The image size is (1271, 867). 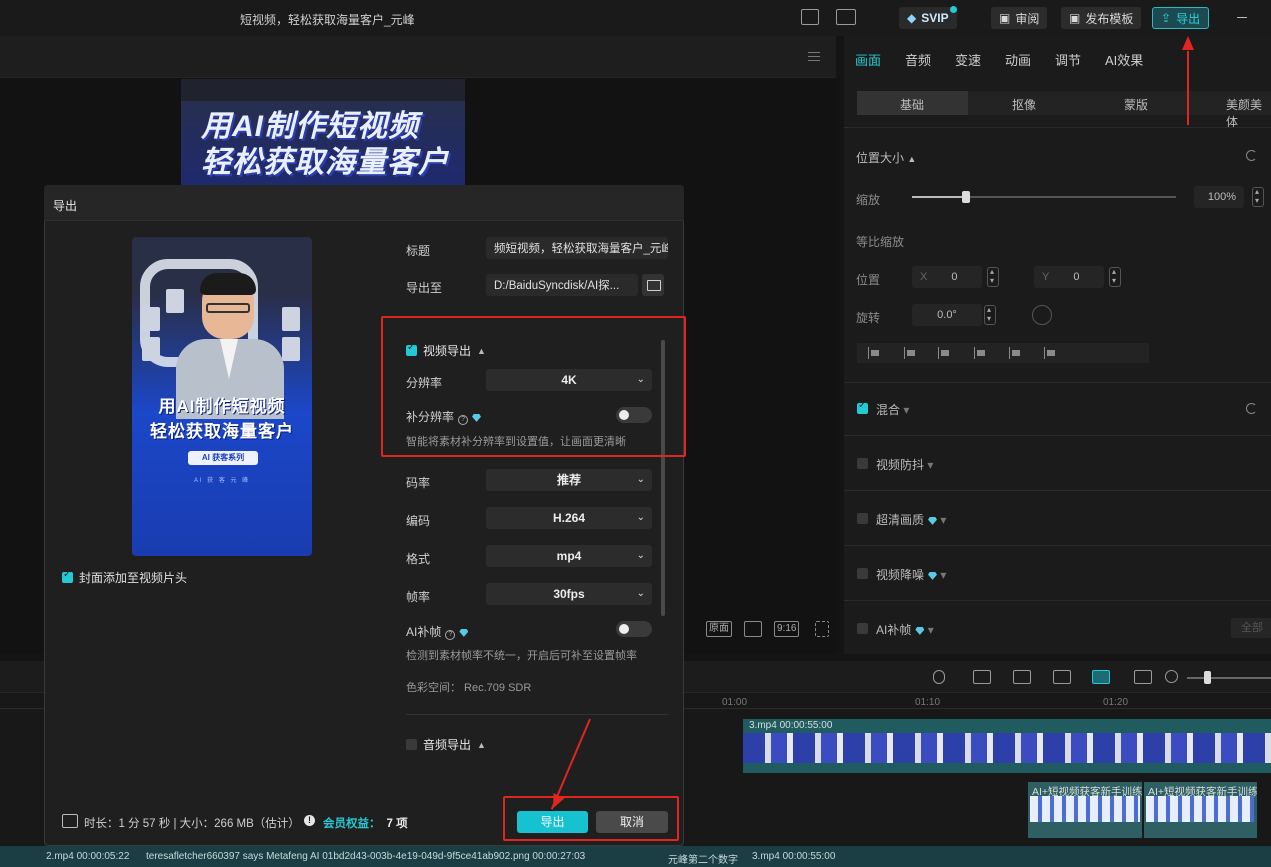 I want to click on zoom-out-icon, so click(x=1171, y=676).